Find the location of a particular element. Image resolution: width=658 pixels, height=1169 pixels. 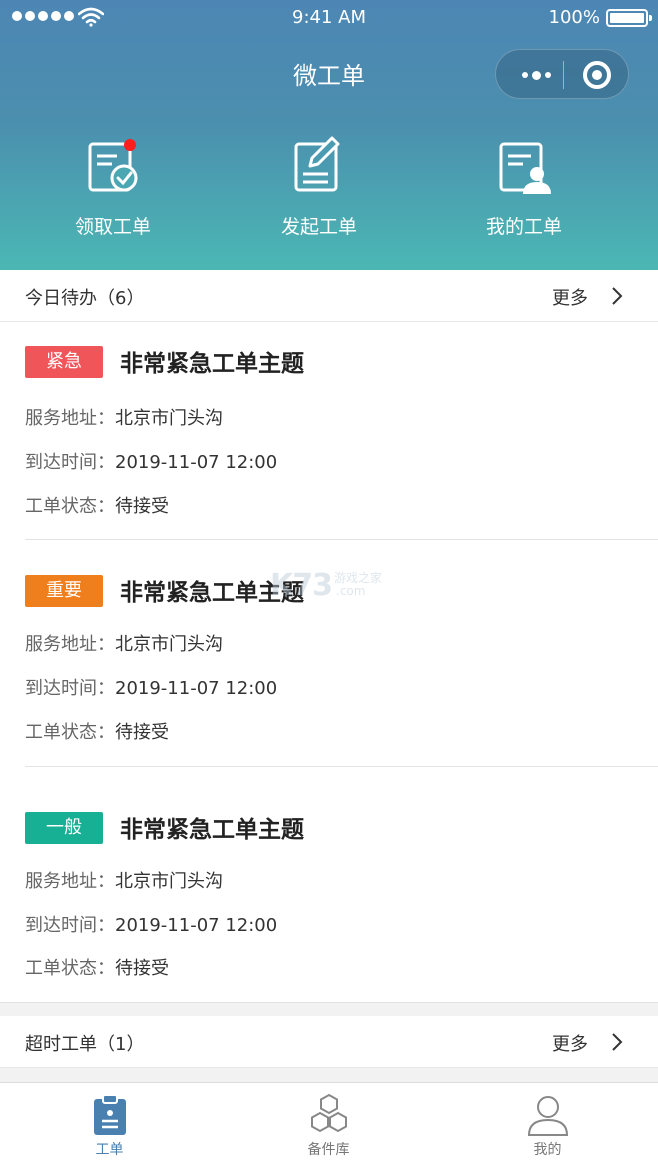

watermark-logo: K73 游戏之家 .com is located at coordinates (335, 586).